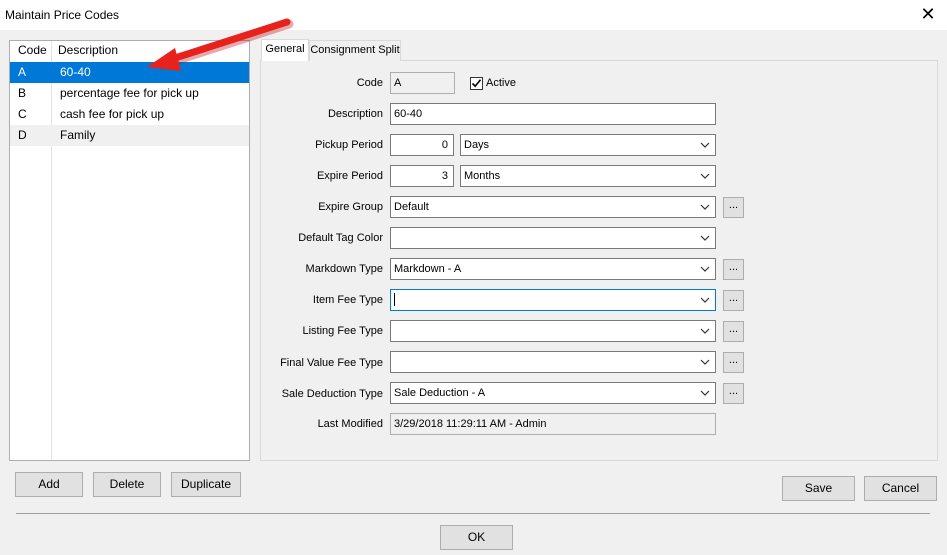 The image size is (947, 555). Describe the element at coordinates (62, 15) in the screenshot. I see `window-title: Maintain Price Codes` at that location.